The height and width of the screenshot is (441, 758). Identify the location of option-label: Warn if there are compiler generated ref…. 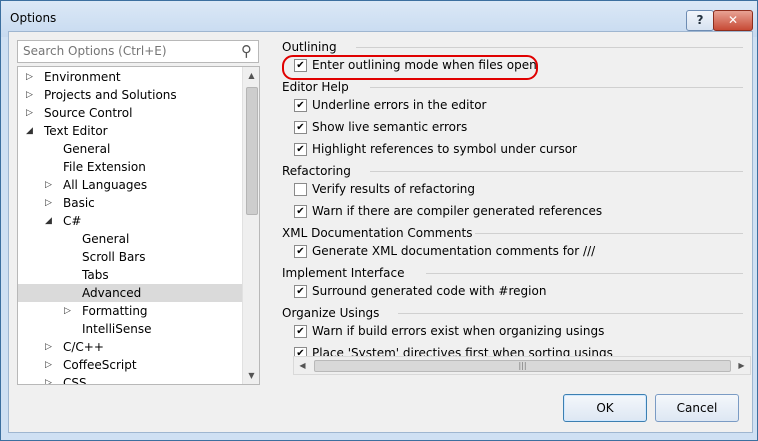
(457, 211).